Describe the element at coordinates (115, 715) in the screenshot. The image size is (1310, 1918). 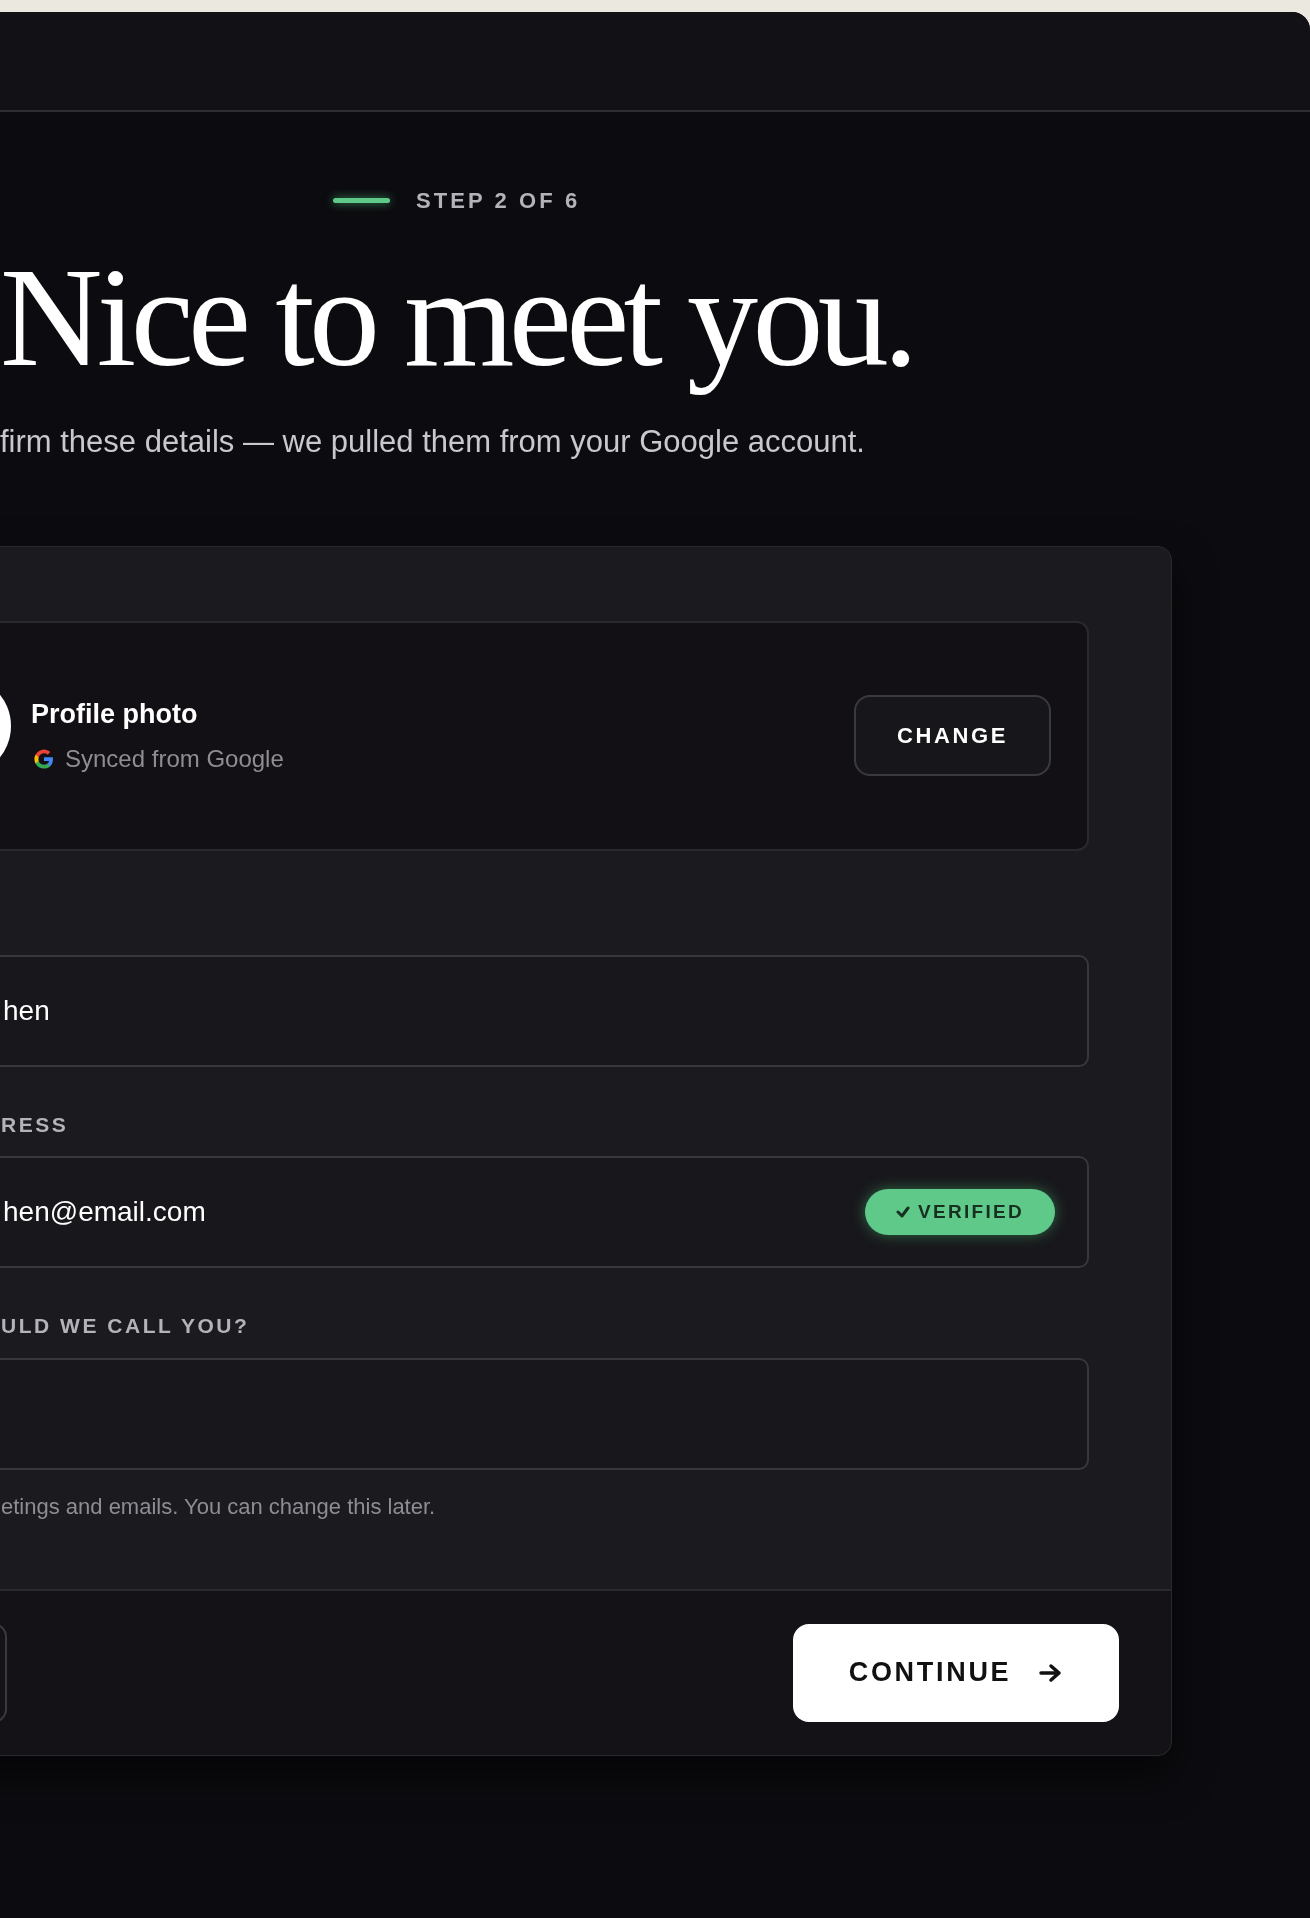
I see `profile-photo-title: Profile photo` at that location.